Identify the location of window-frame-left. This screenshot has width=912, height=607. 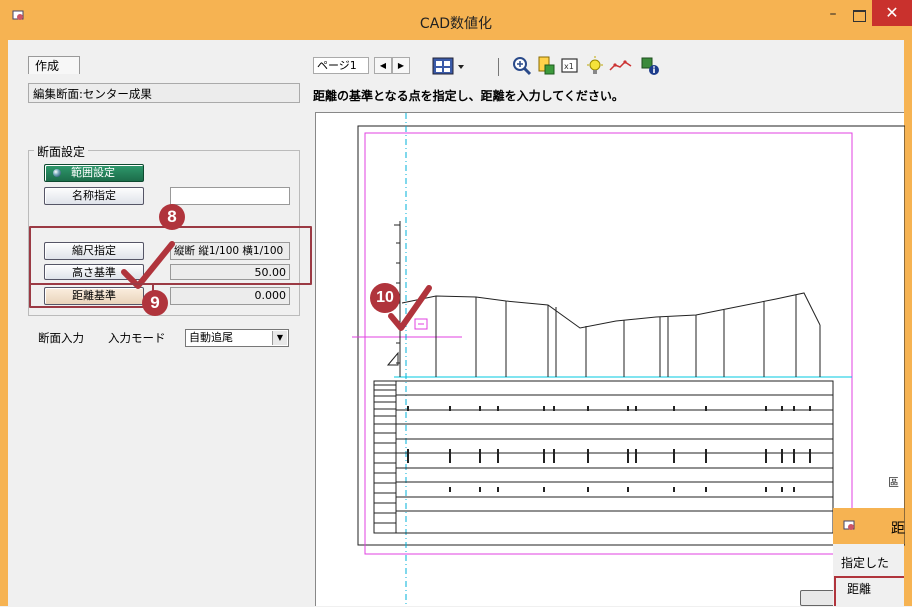
(4, 323).